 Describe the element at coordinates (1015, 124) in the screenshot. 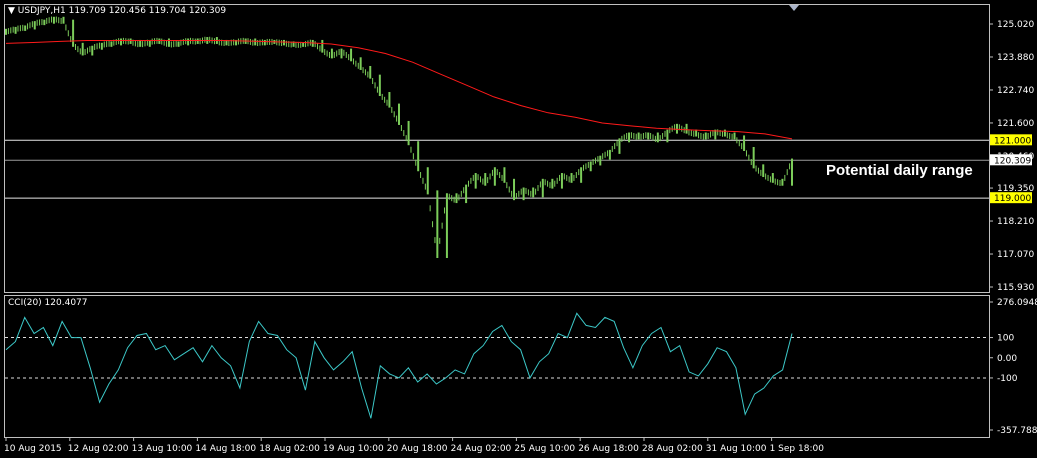

I see `price-axis-label: 121.600` at that location.